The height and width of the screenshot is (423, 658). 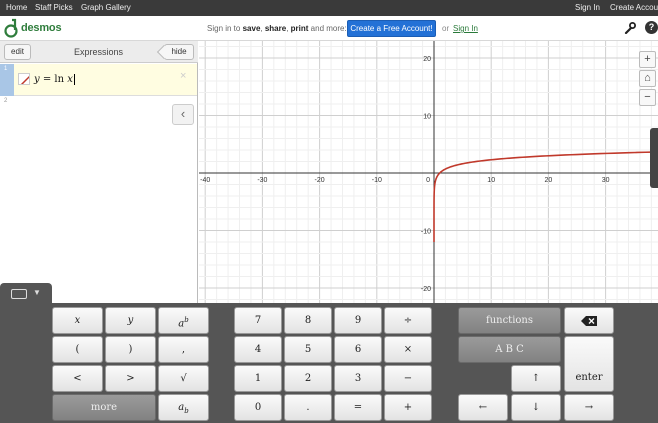 What do you see at coordinates (549, 180) in the screenshot?
I see `x-tick-label: 20` at bounding box center [549, 180].